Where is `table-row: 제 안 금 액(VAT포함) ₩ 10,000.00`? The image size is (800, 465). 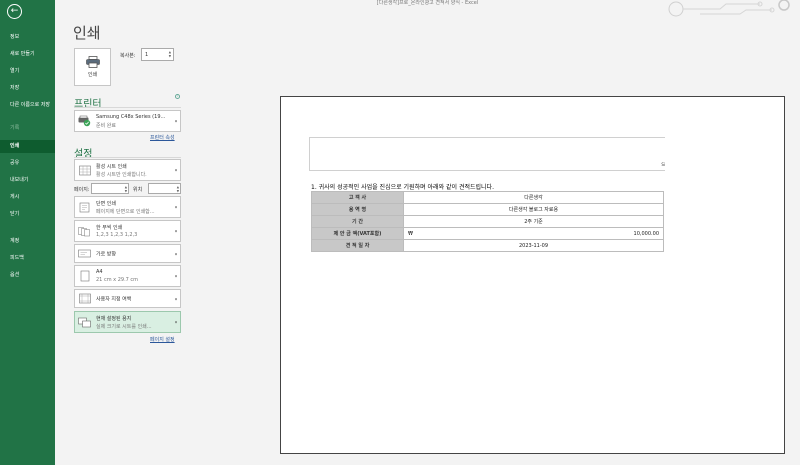
table-row: 제 안 금 액(VAT포함) ₩ 10,000.00 is located at coordinates (487, 233).